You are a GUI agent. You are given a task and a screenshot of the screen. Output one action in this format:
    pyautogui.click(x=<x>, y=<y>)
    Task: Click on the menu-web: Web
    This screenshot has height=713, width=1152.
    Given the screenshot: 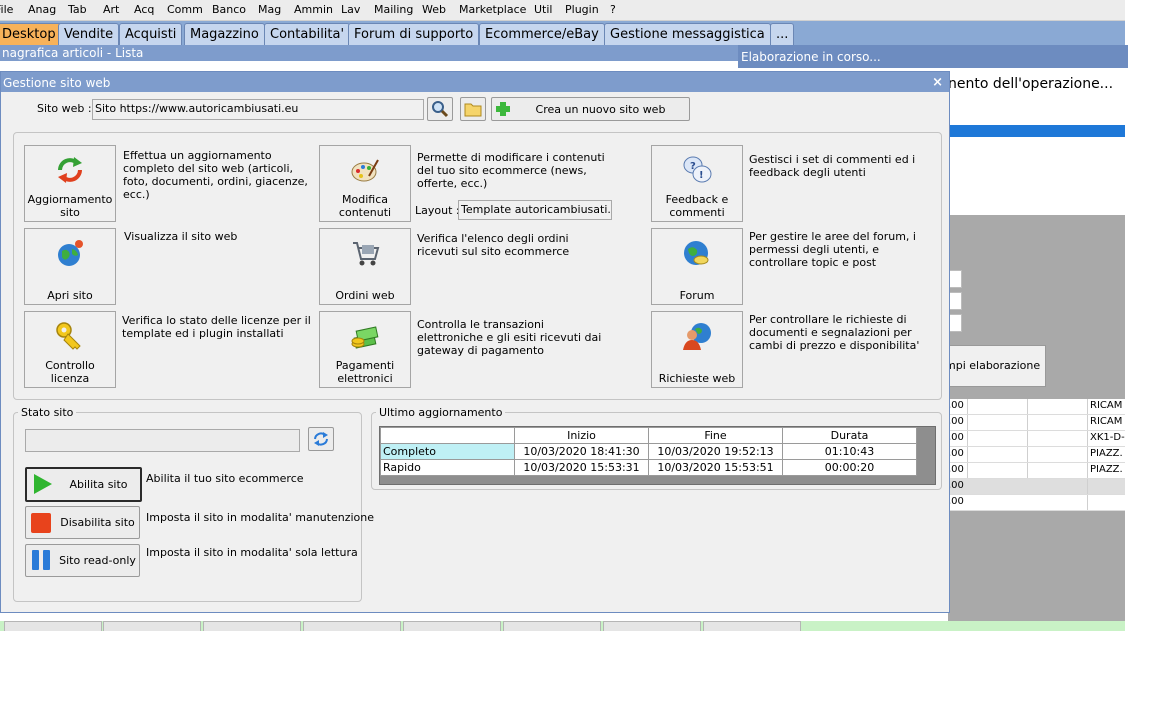 What is the action you would take?
    pyautogui.click(x=434, y=9)
    